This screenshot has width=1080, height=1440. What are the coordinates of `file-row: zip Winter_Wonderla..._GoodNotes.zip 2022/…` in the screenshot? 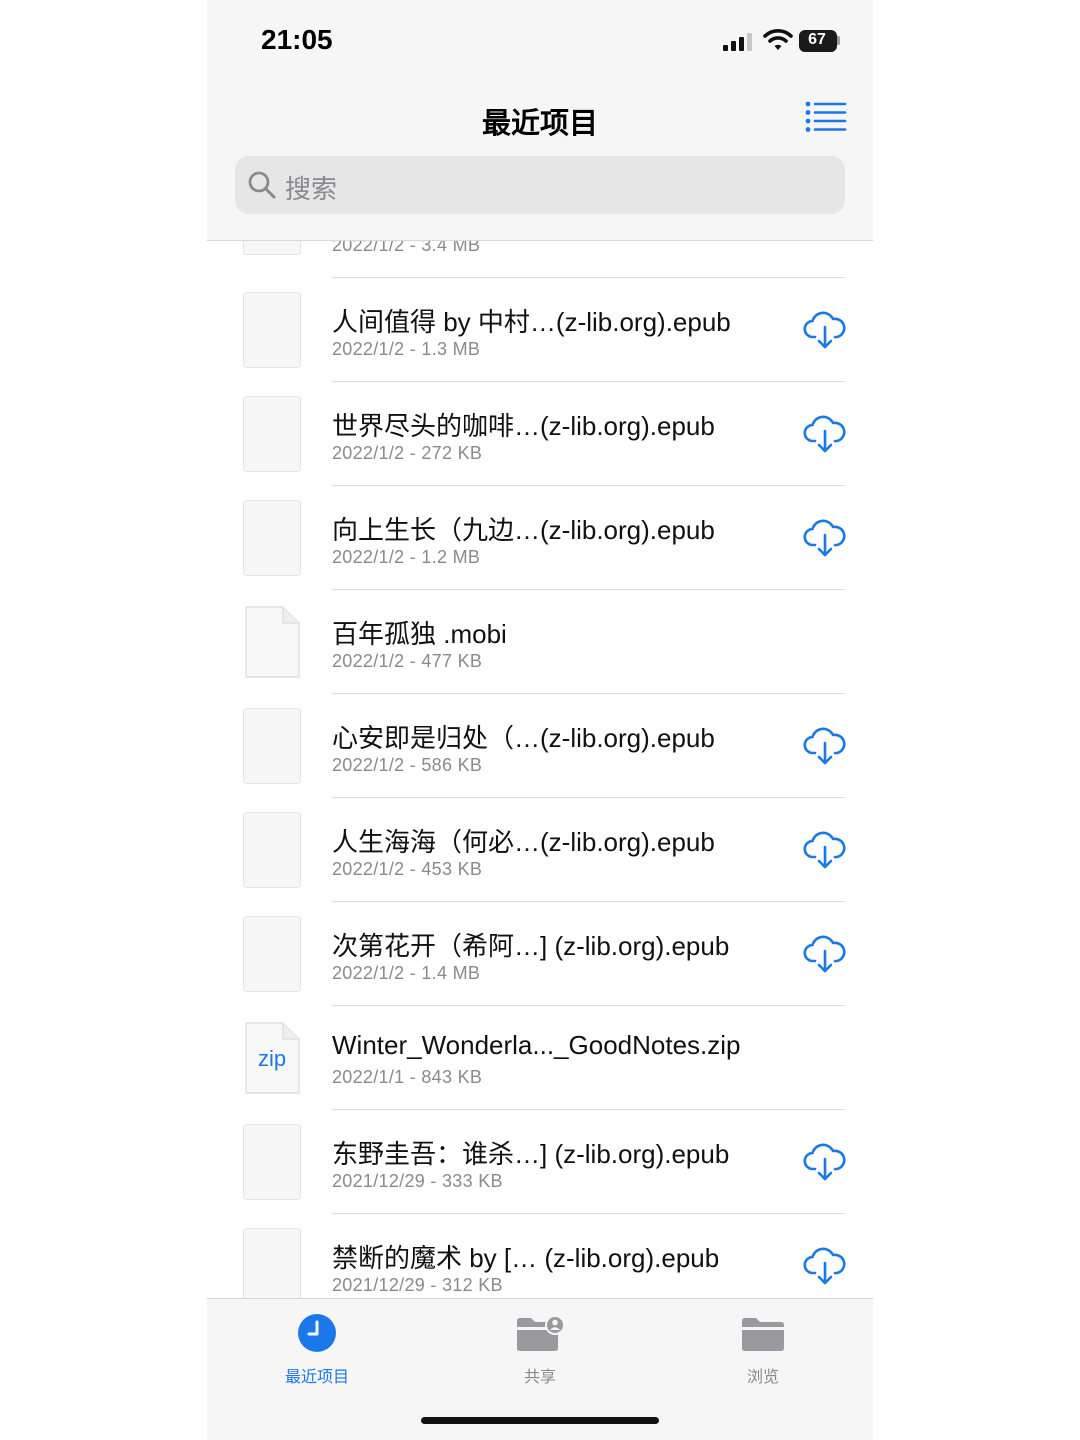 It's located at (540, 1058).